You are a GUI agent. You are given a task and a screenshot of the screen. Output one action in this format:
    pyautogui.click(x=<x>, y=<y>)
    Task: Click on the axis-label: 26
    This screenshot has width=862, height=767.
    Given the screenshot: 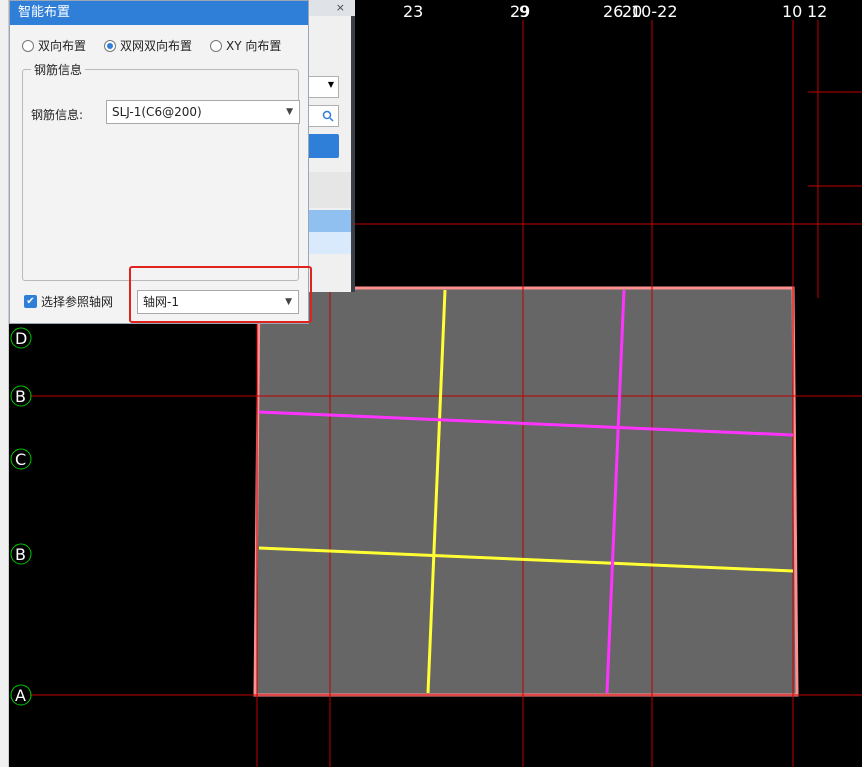 What is the action you would take?
    pyautogui.click(x=613, y=11)
    